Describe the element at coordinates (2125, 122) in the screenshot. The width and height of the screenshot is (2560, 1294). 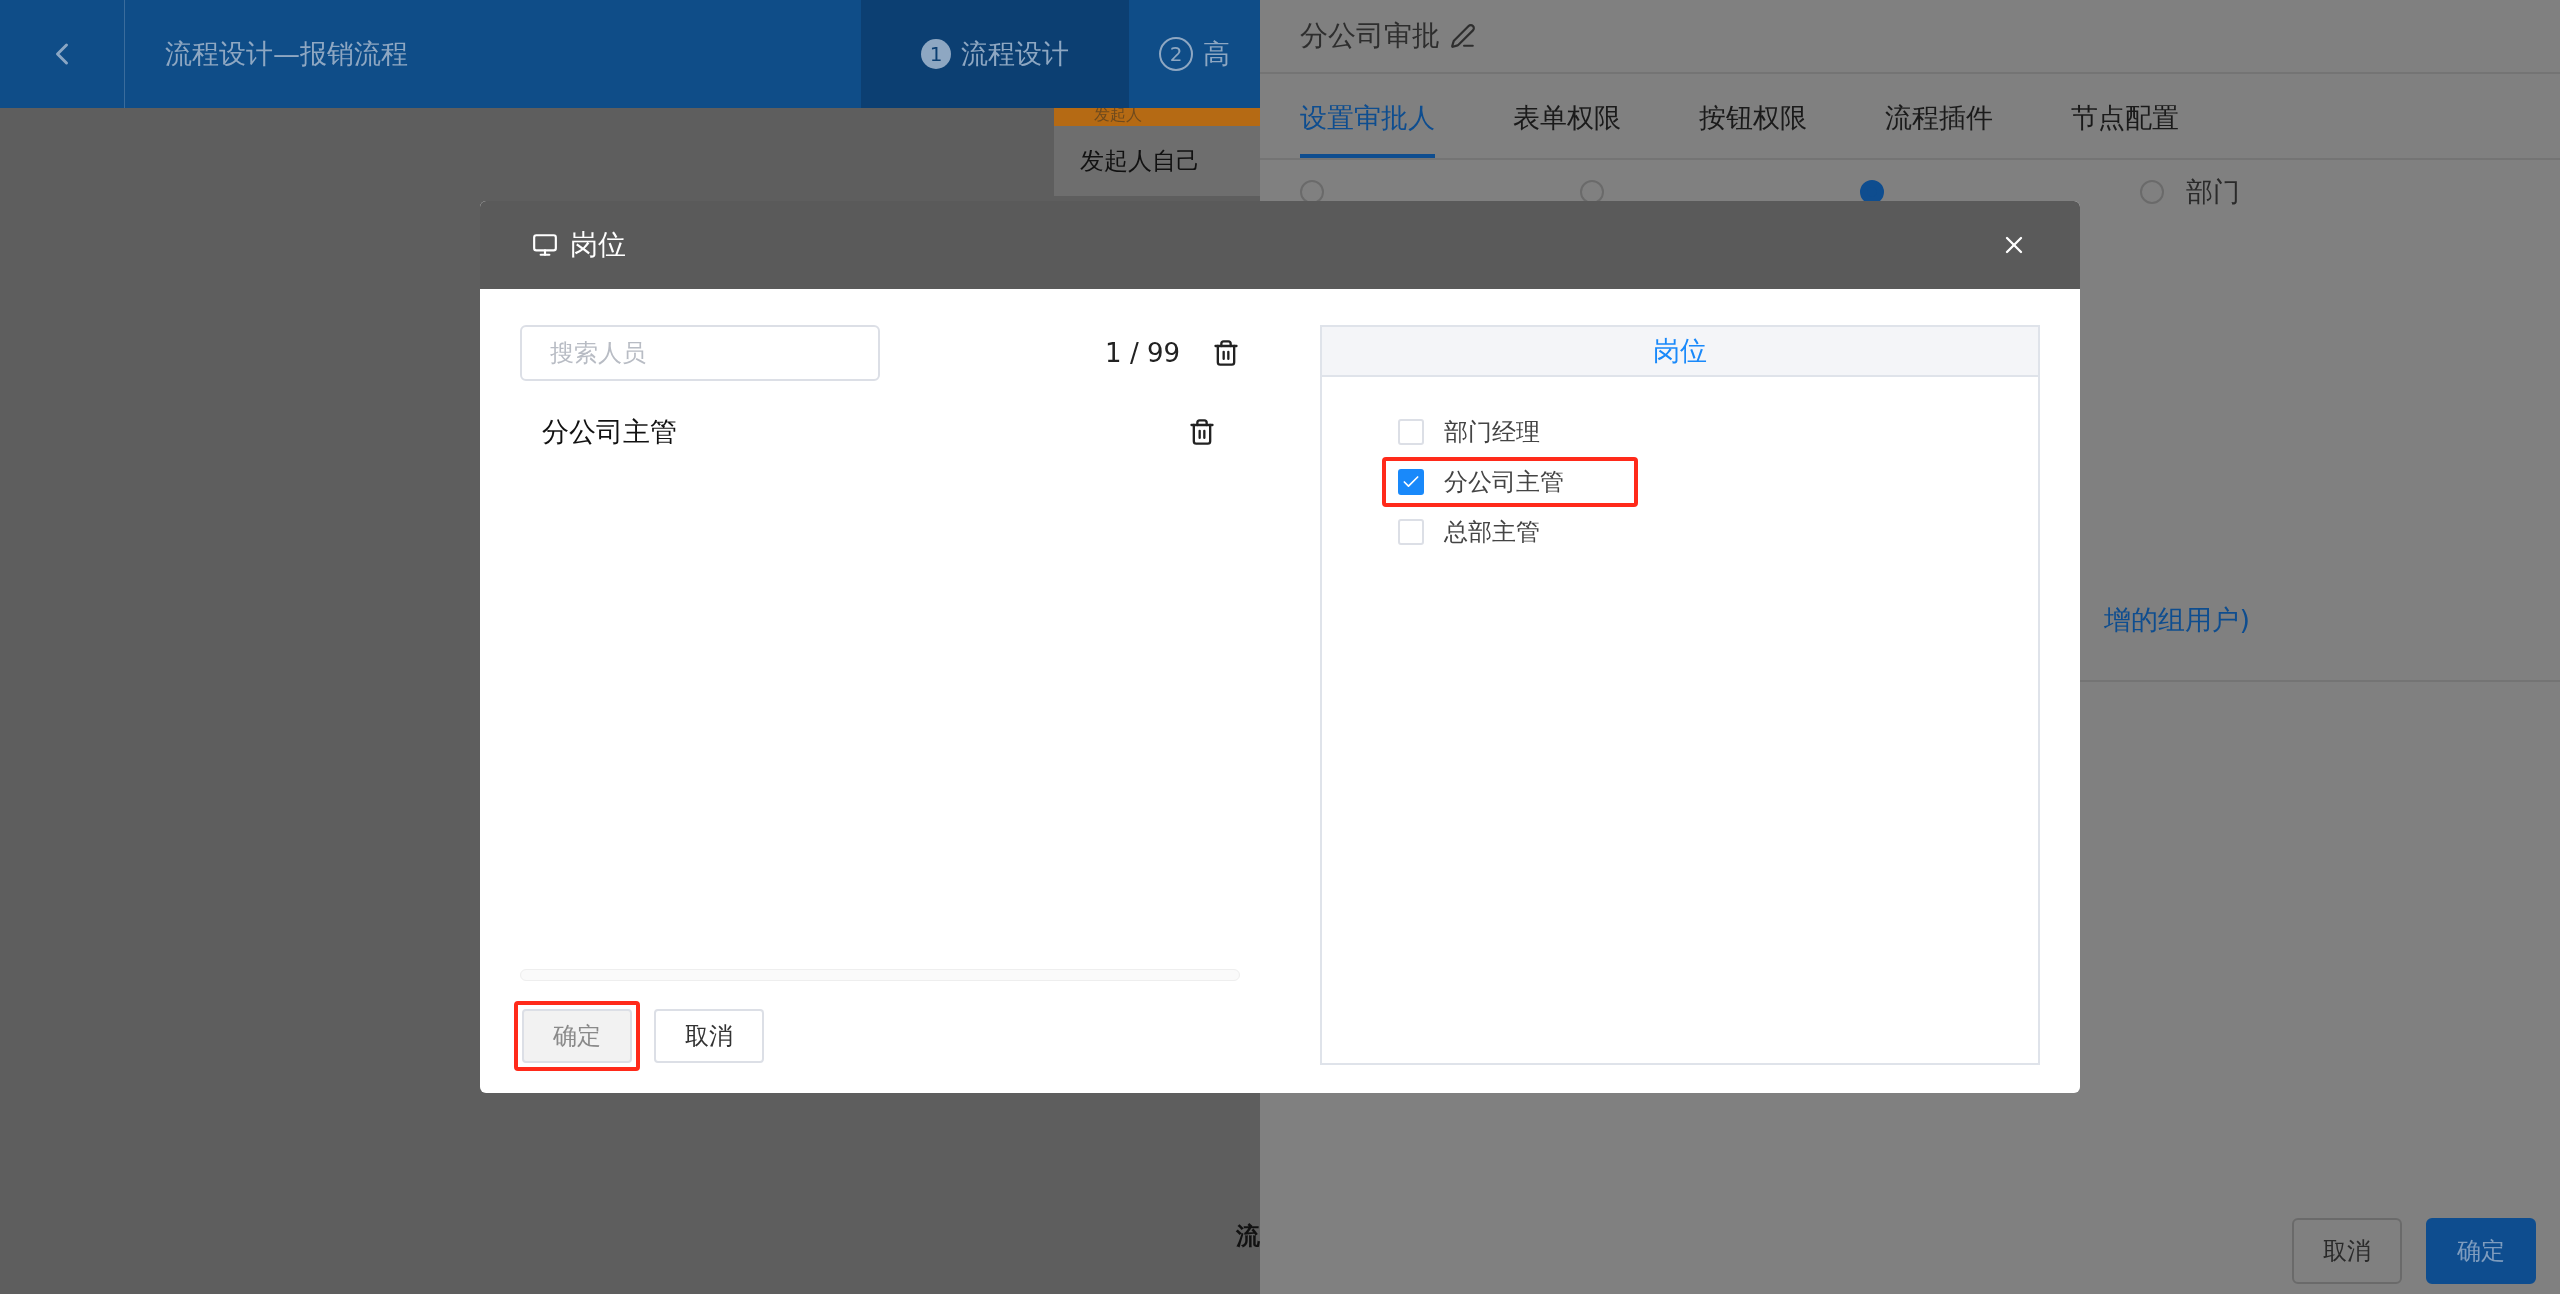
I see `drawer-tab: 节点配置` at that location.